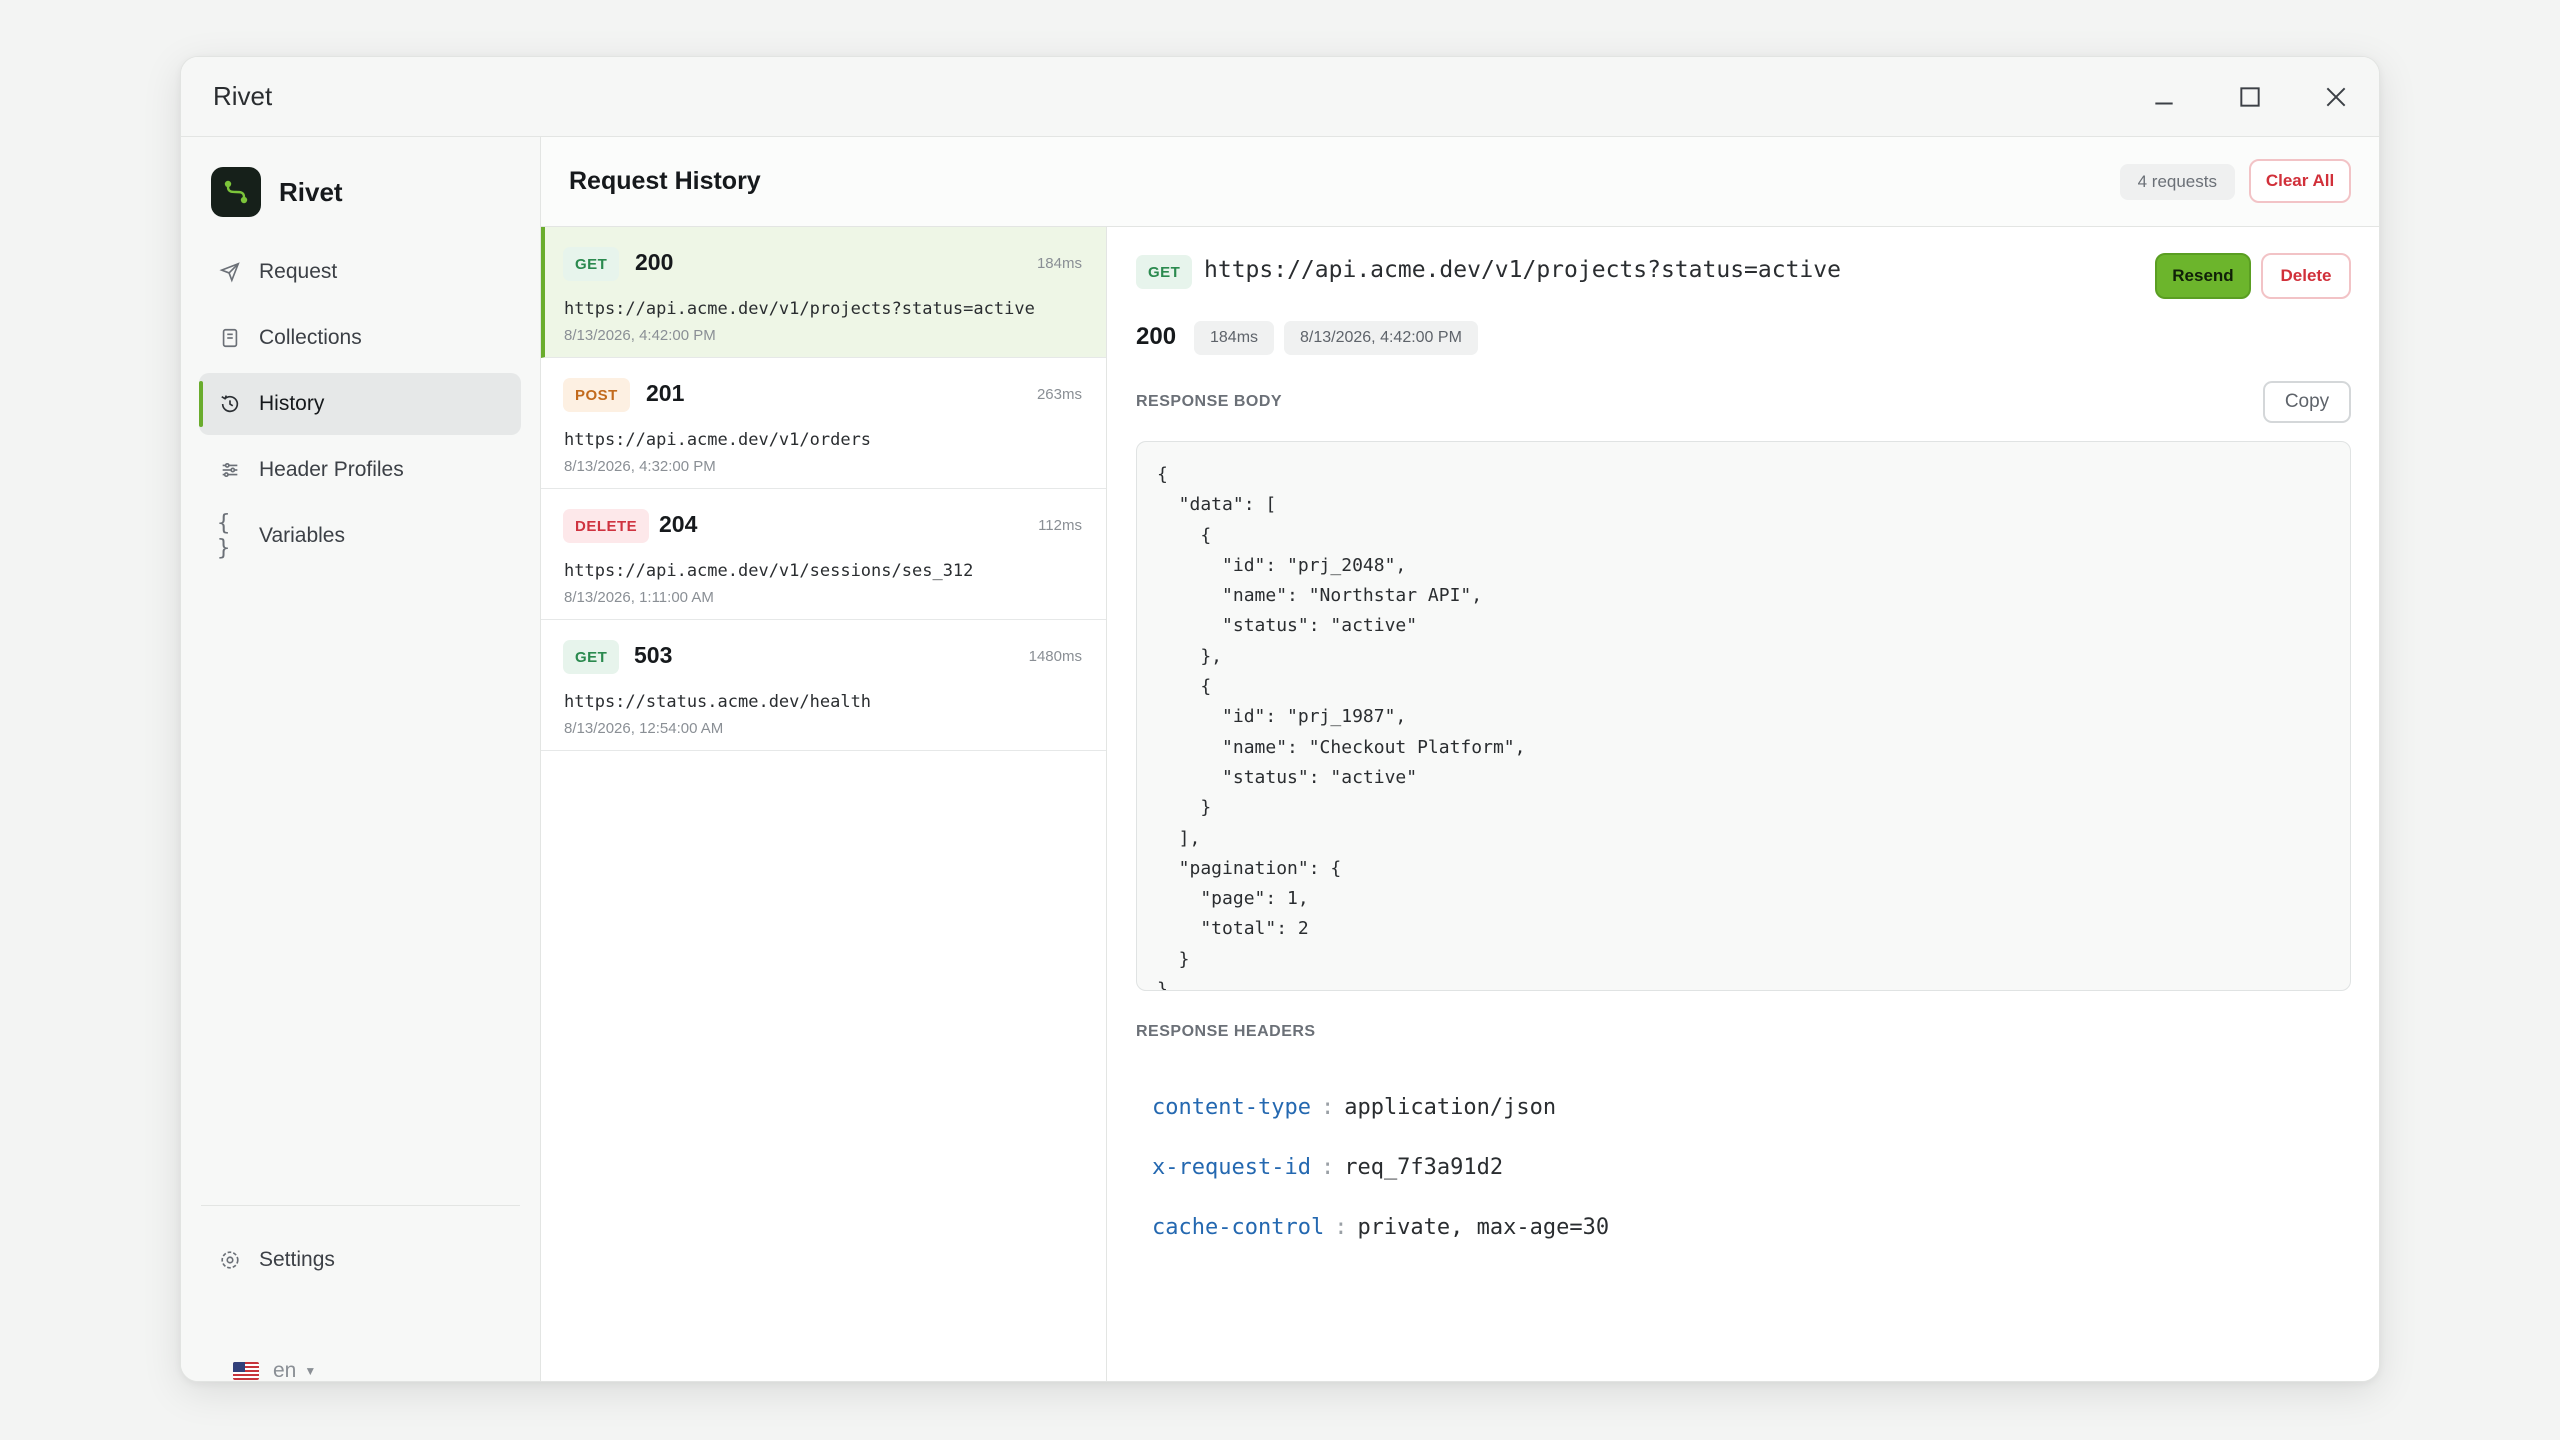 The image size is (2560, 1440). What do you see at coordinates (1209, 401) in the screenshot?
I see `response-body-label: RESPONSE BODY` at bounding box center [1209, 401].